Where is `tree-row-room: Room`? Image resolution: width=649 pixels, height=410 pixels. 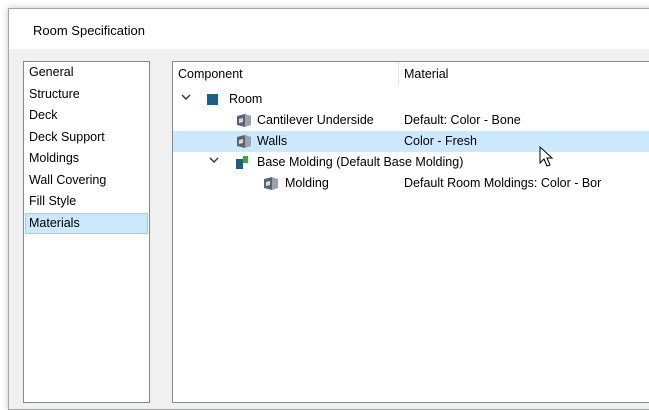 tree-row-room: Room is located at coordinates (411, 99).